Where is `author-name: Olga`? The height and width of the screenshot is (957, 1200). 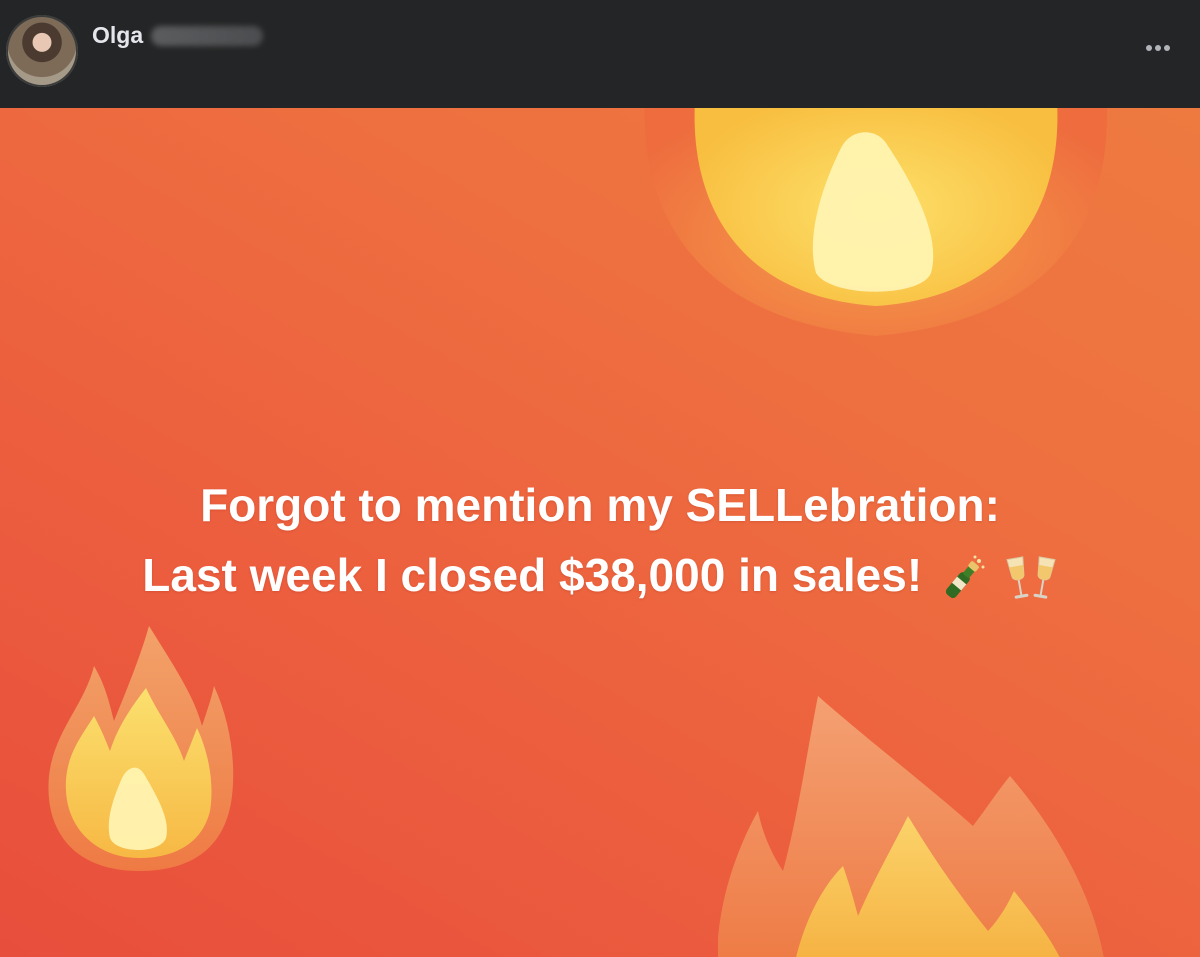
author-name: Olga is located at coordinates (178, 35).